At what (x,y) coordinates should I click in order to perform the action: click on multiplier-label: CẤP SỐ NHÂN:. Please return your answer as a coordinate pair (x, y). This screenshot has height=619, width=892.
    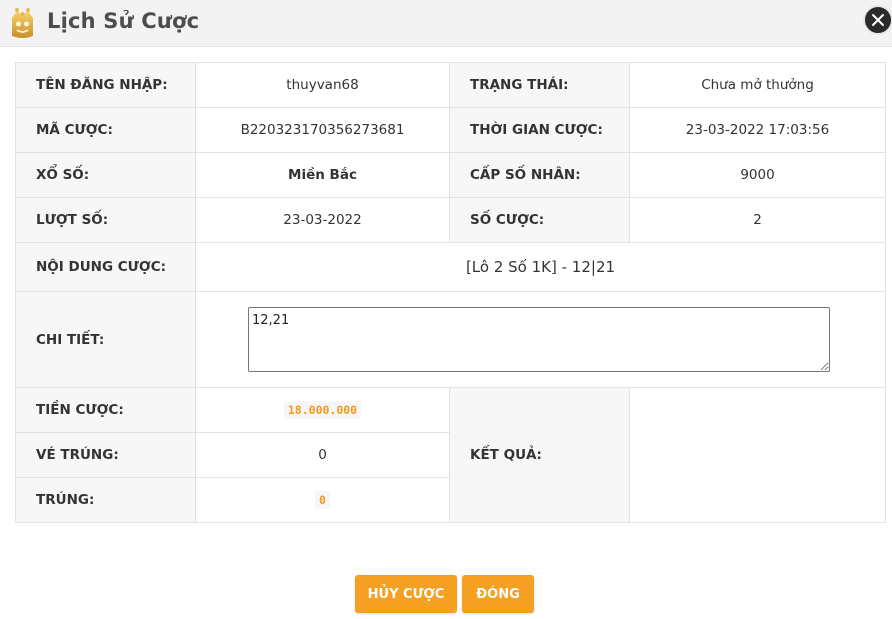
    Looking at the image, I should click on (539, 175).